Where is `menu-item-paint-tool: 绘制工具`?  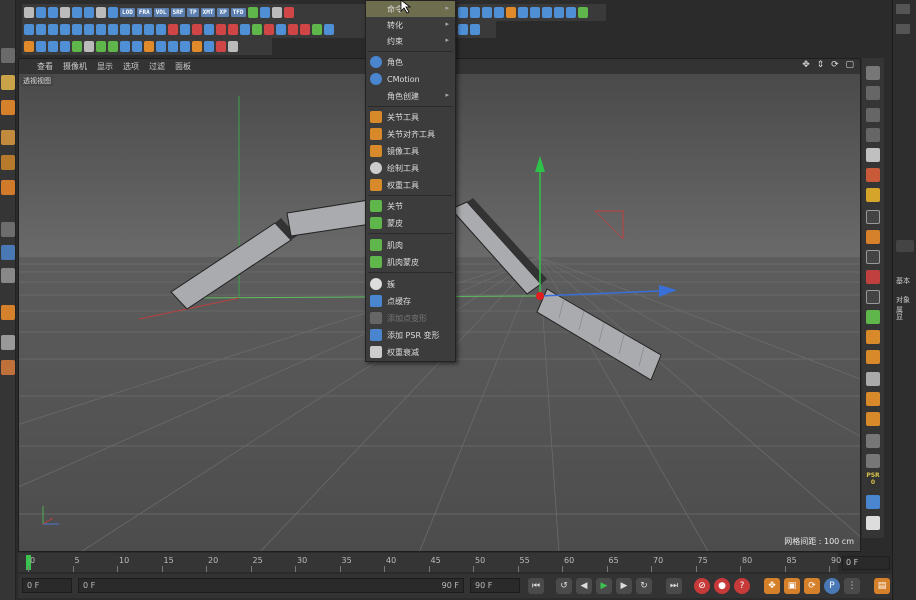 menu-item-paint-tool: 绘制工具 is located at coordinates (410, 168).